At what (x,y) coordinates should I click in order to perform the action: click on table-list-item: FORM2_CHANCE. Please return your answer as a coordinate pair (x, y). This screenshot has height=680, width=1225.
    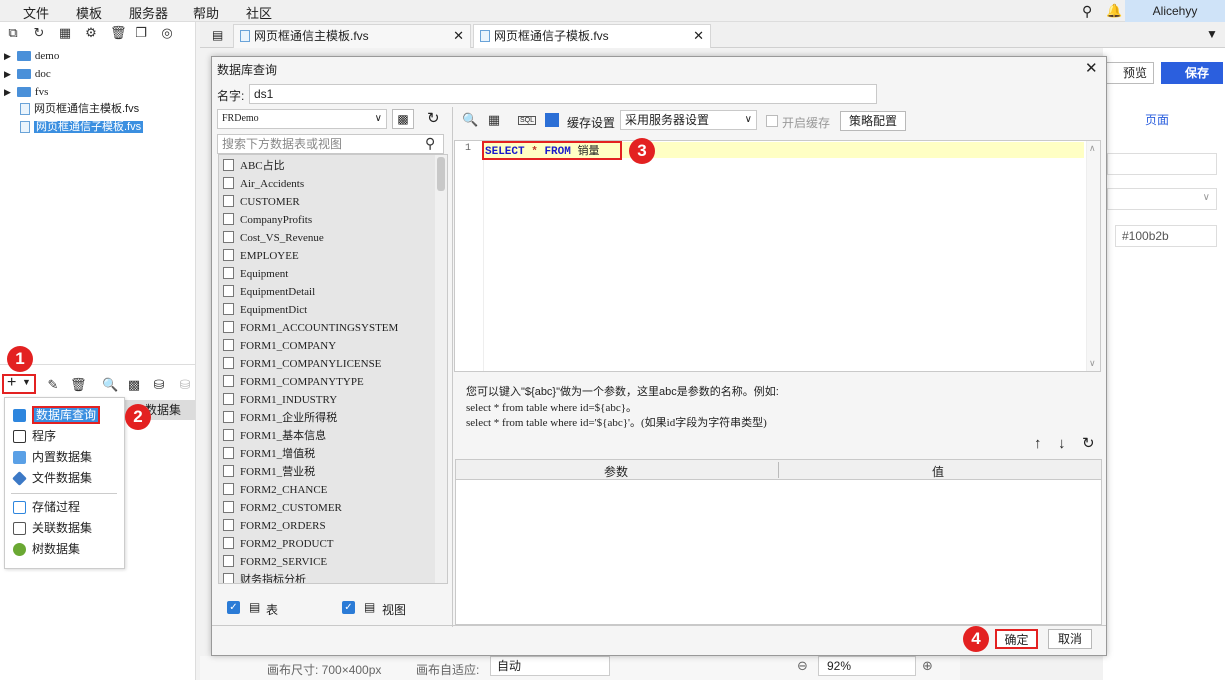
    Looking at the image, I should click on (275, 490).